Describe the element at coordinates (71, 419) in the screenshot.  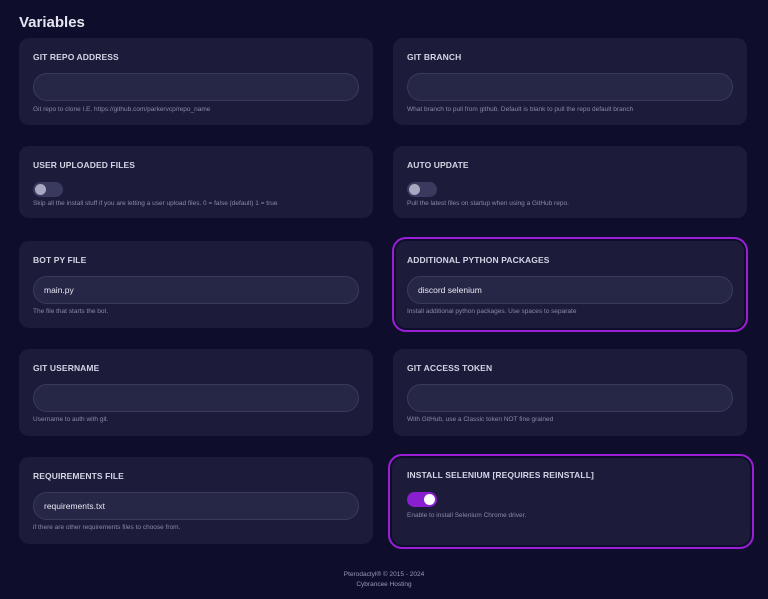
I see `git-username-help: Username to auth with git.` at that location.